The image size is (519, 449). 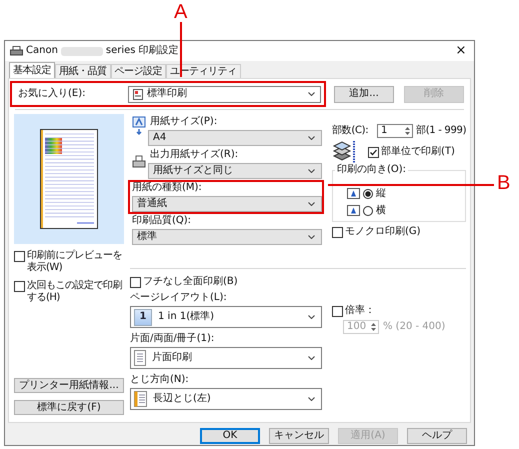 What do you see at coordinates (351, 131) in the screenshot?
I see `copies-label: 部数(C):` at bounding box center [351, 131].